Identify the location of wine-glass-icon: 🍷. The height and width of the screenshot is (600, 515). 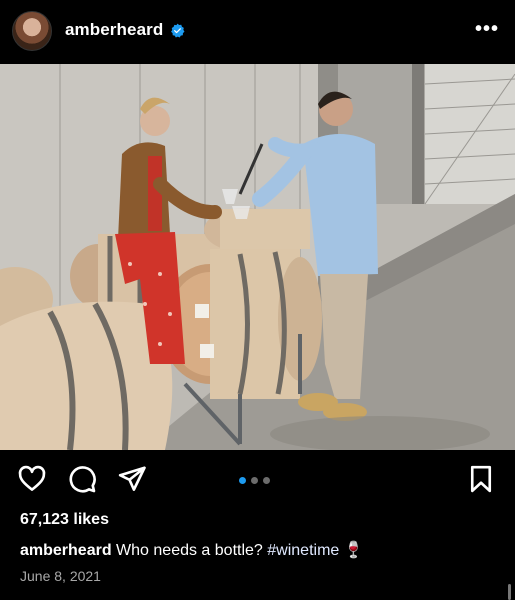
(353, 550).